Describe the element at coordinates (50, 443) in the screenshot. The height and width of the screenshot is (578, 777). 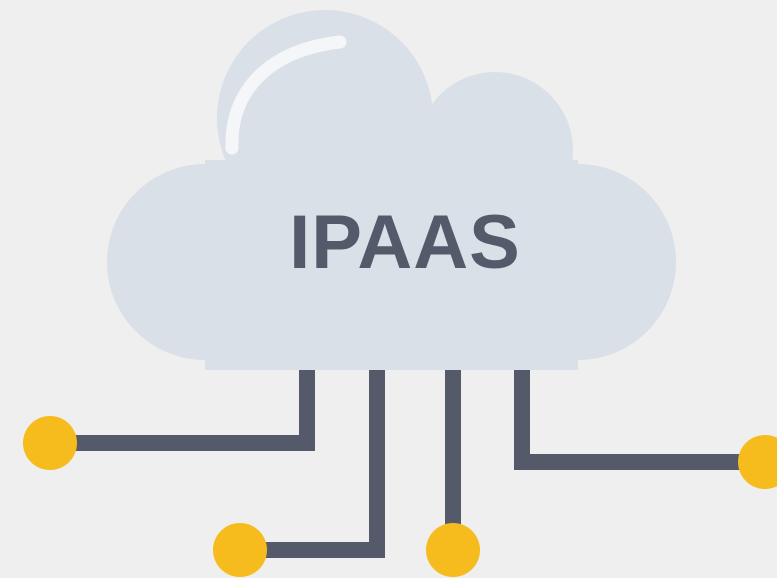
I see `node-dot-left` at that location.